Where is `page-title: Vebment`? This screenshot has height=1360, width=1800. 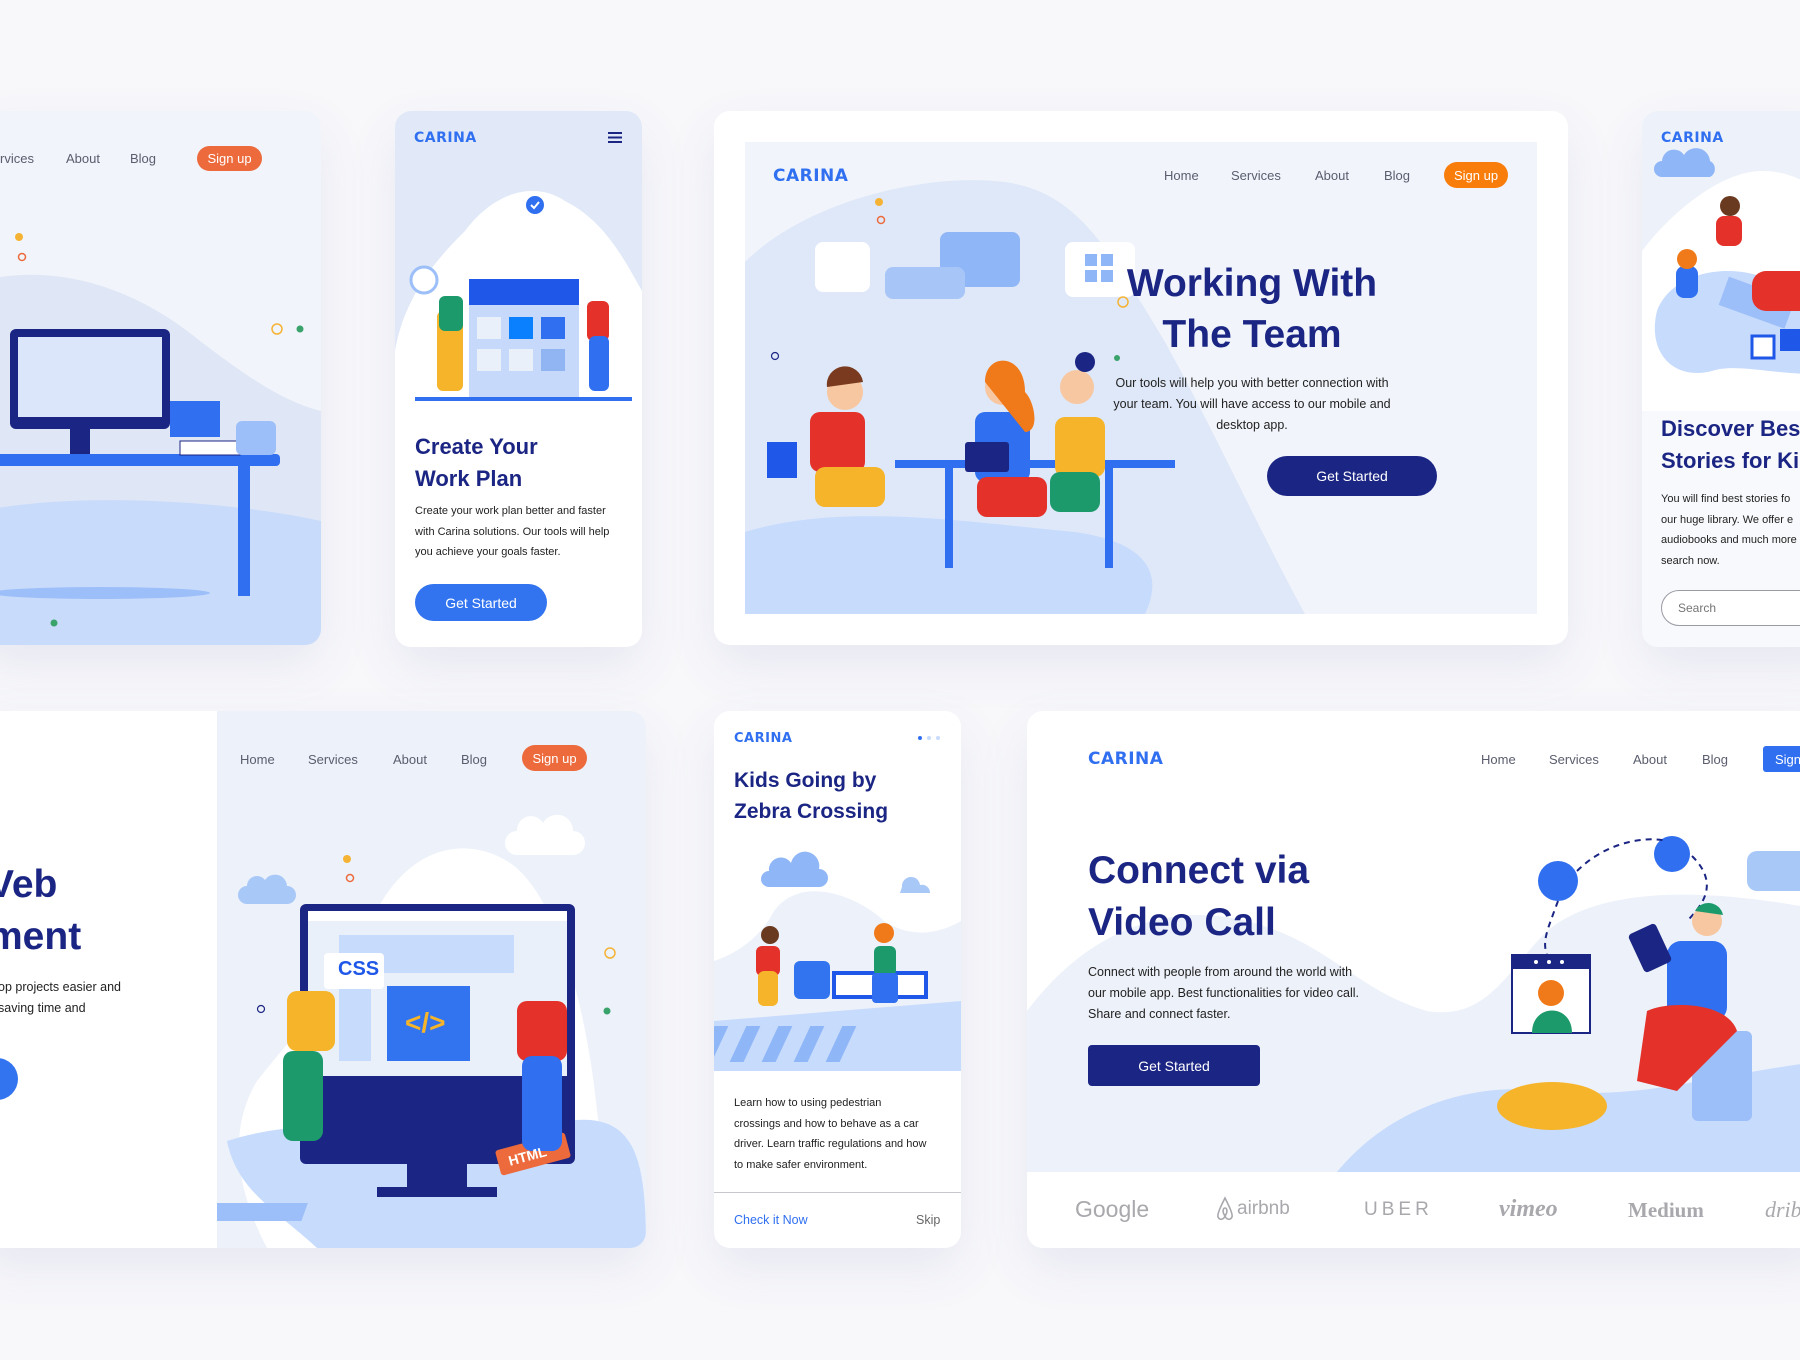 page-title: Vebment is located at coordinates (41, 910).